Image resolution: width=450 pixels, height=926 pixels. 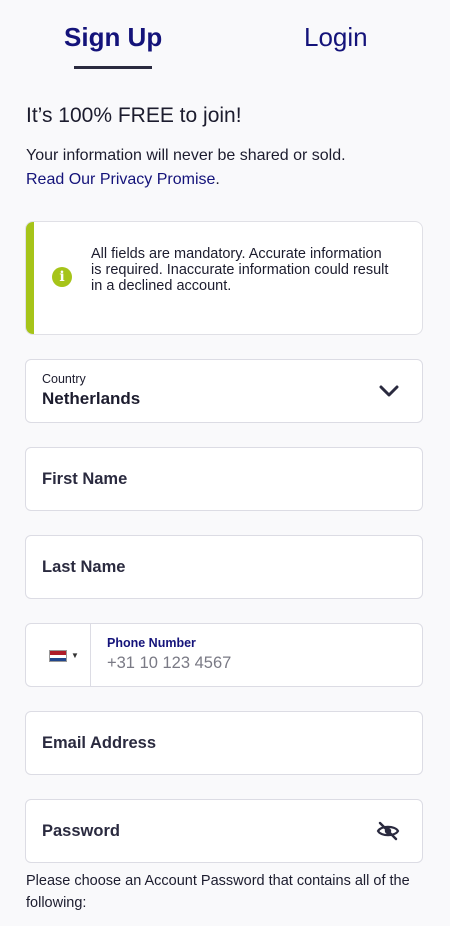 I want to click on password-field: Password, so click(x=224, y=831).